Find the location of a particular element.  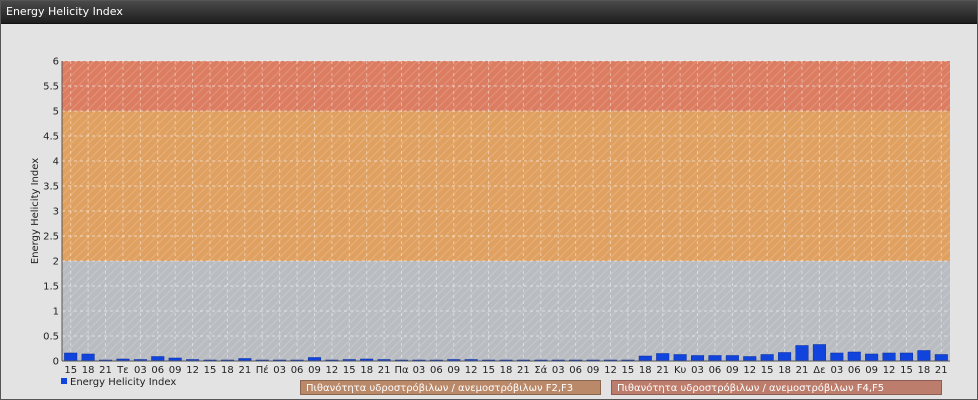

y-tick-label: 2.5 is located at coordinates (51, 237).